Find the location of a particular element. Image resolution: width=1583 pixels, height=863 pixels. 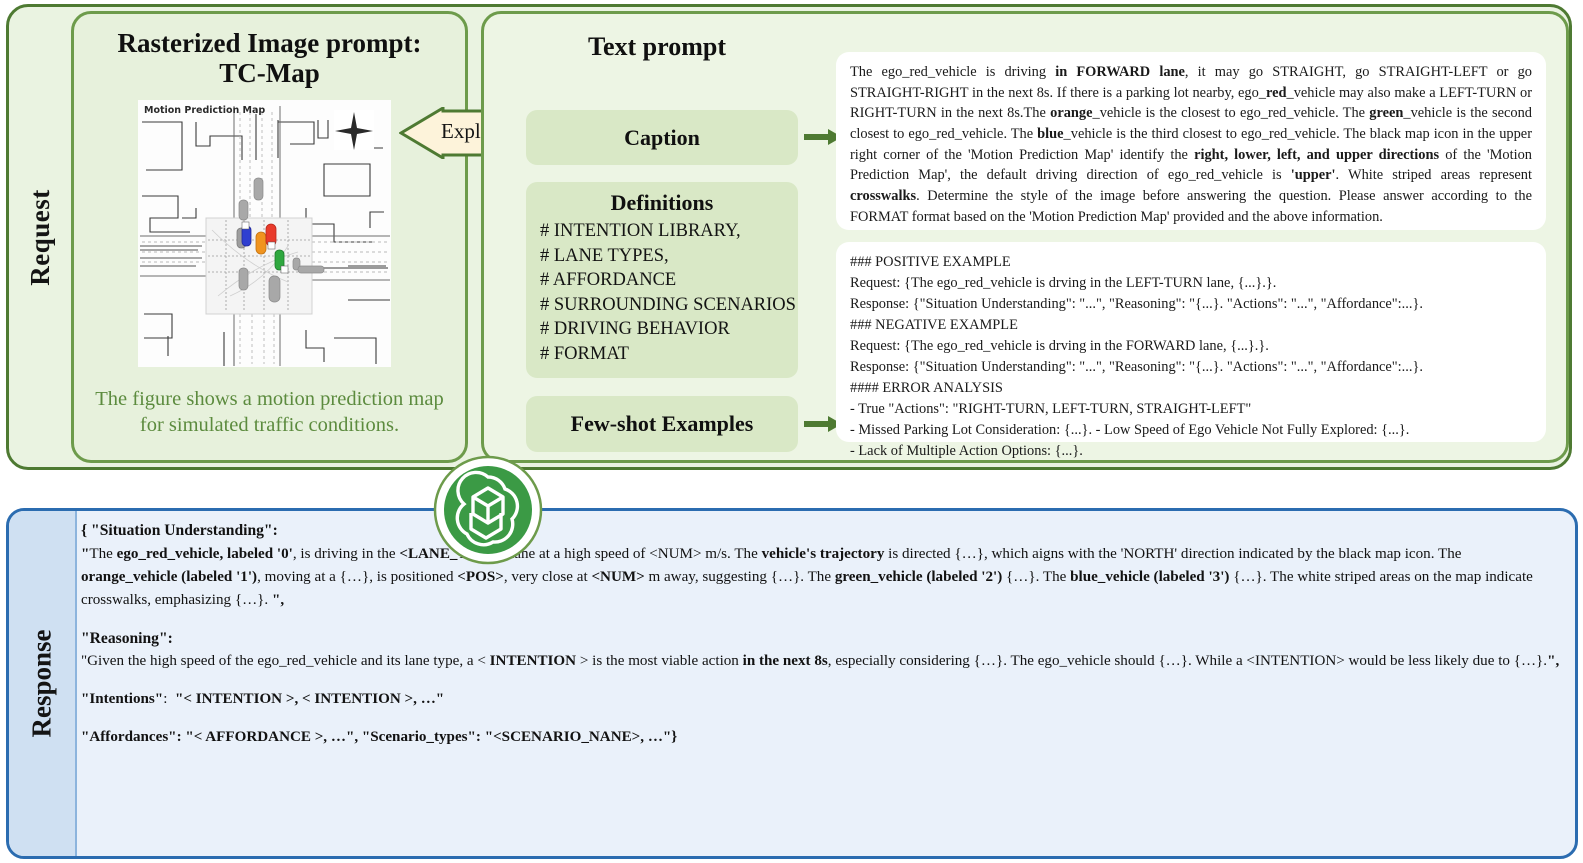

map-illustration: Motion Prediction Map is located at coordinates (264, 233).